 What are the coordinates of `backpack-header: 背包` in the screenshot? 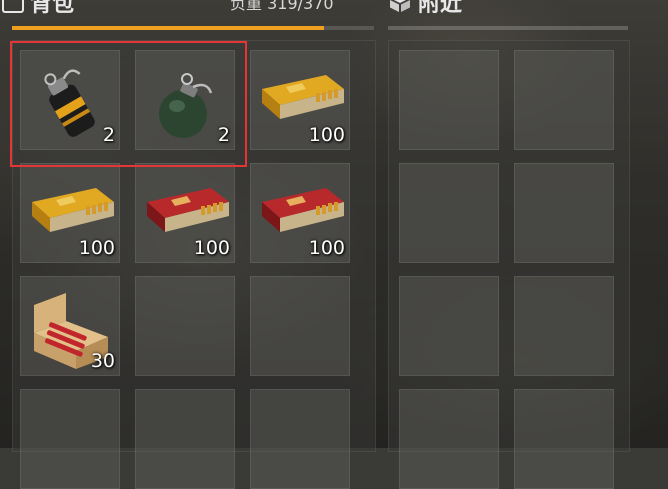 It's located at (37, 8).